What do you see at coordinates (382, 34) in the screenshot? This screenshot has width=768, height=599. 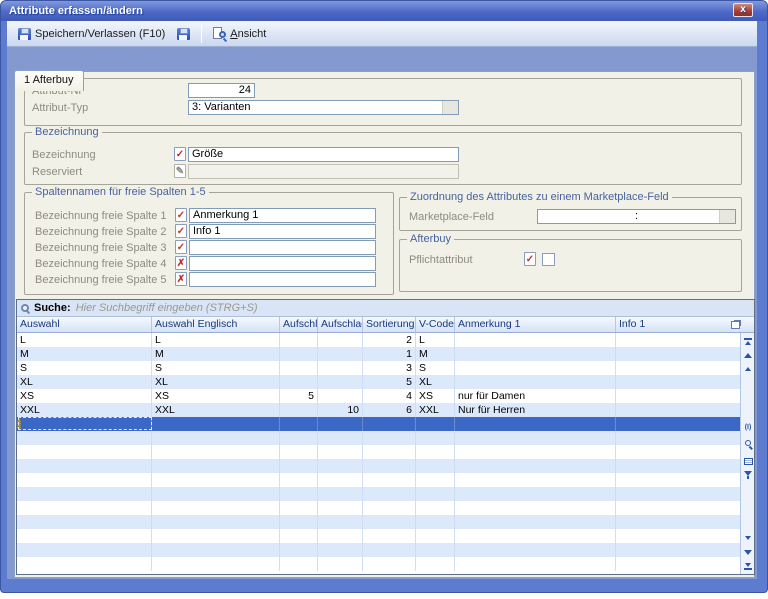 I see `toolbar: Speichern/Verlassen (F10) Ansicht` at bounding box center [382, 34].